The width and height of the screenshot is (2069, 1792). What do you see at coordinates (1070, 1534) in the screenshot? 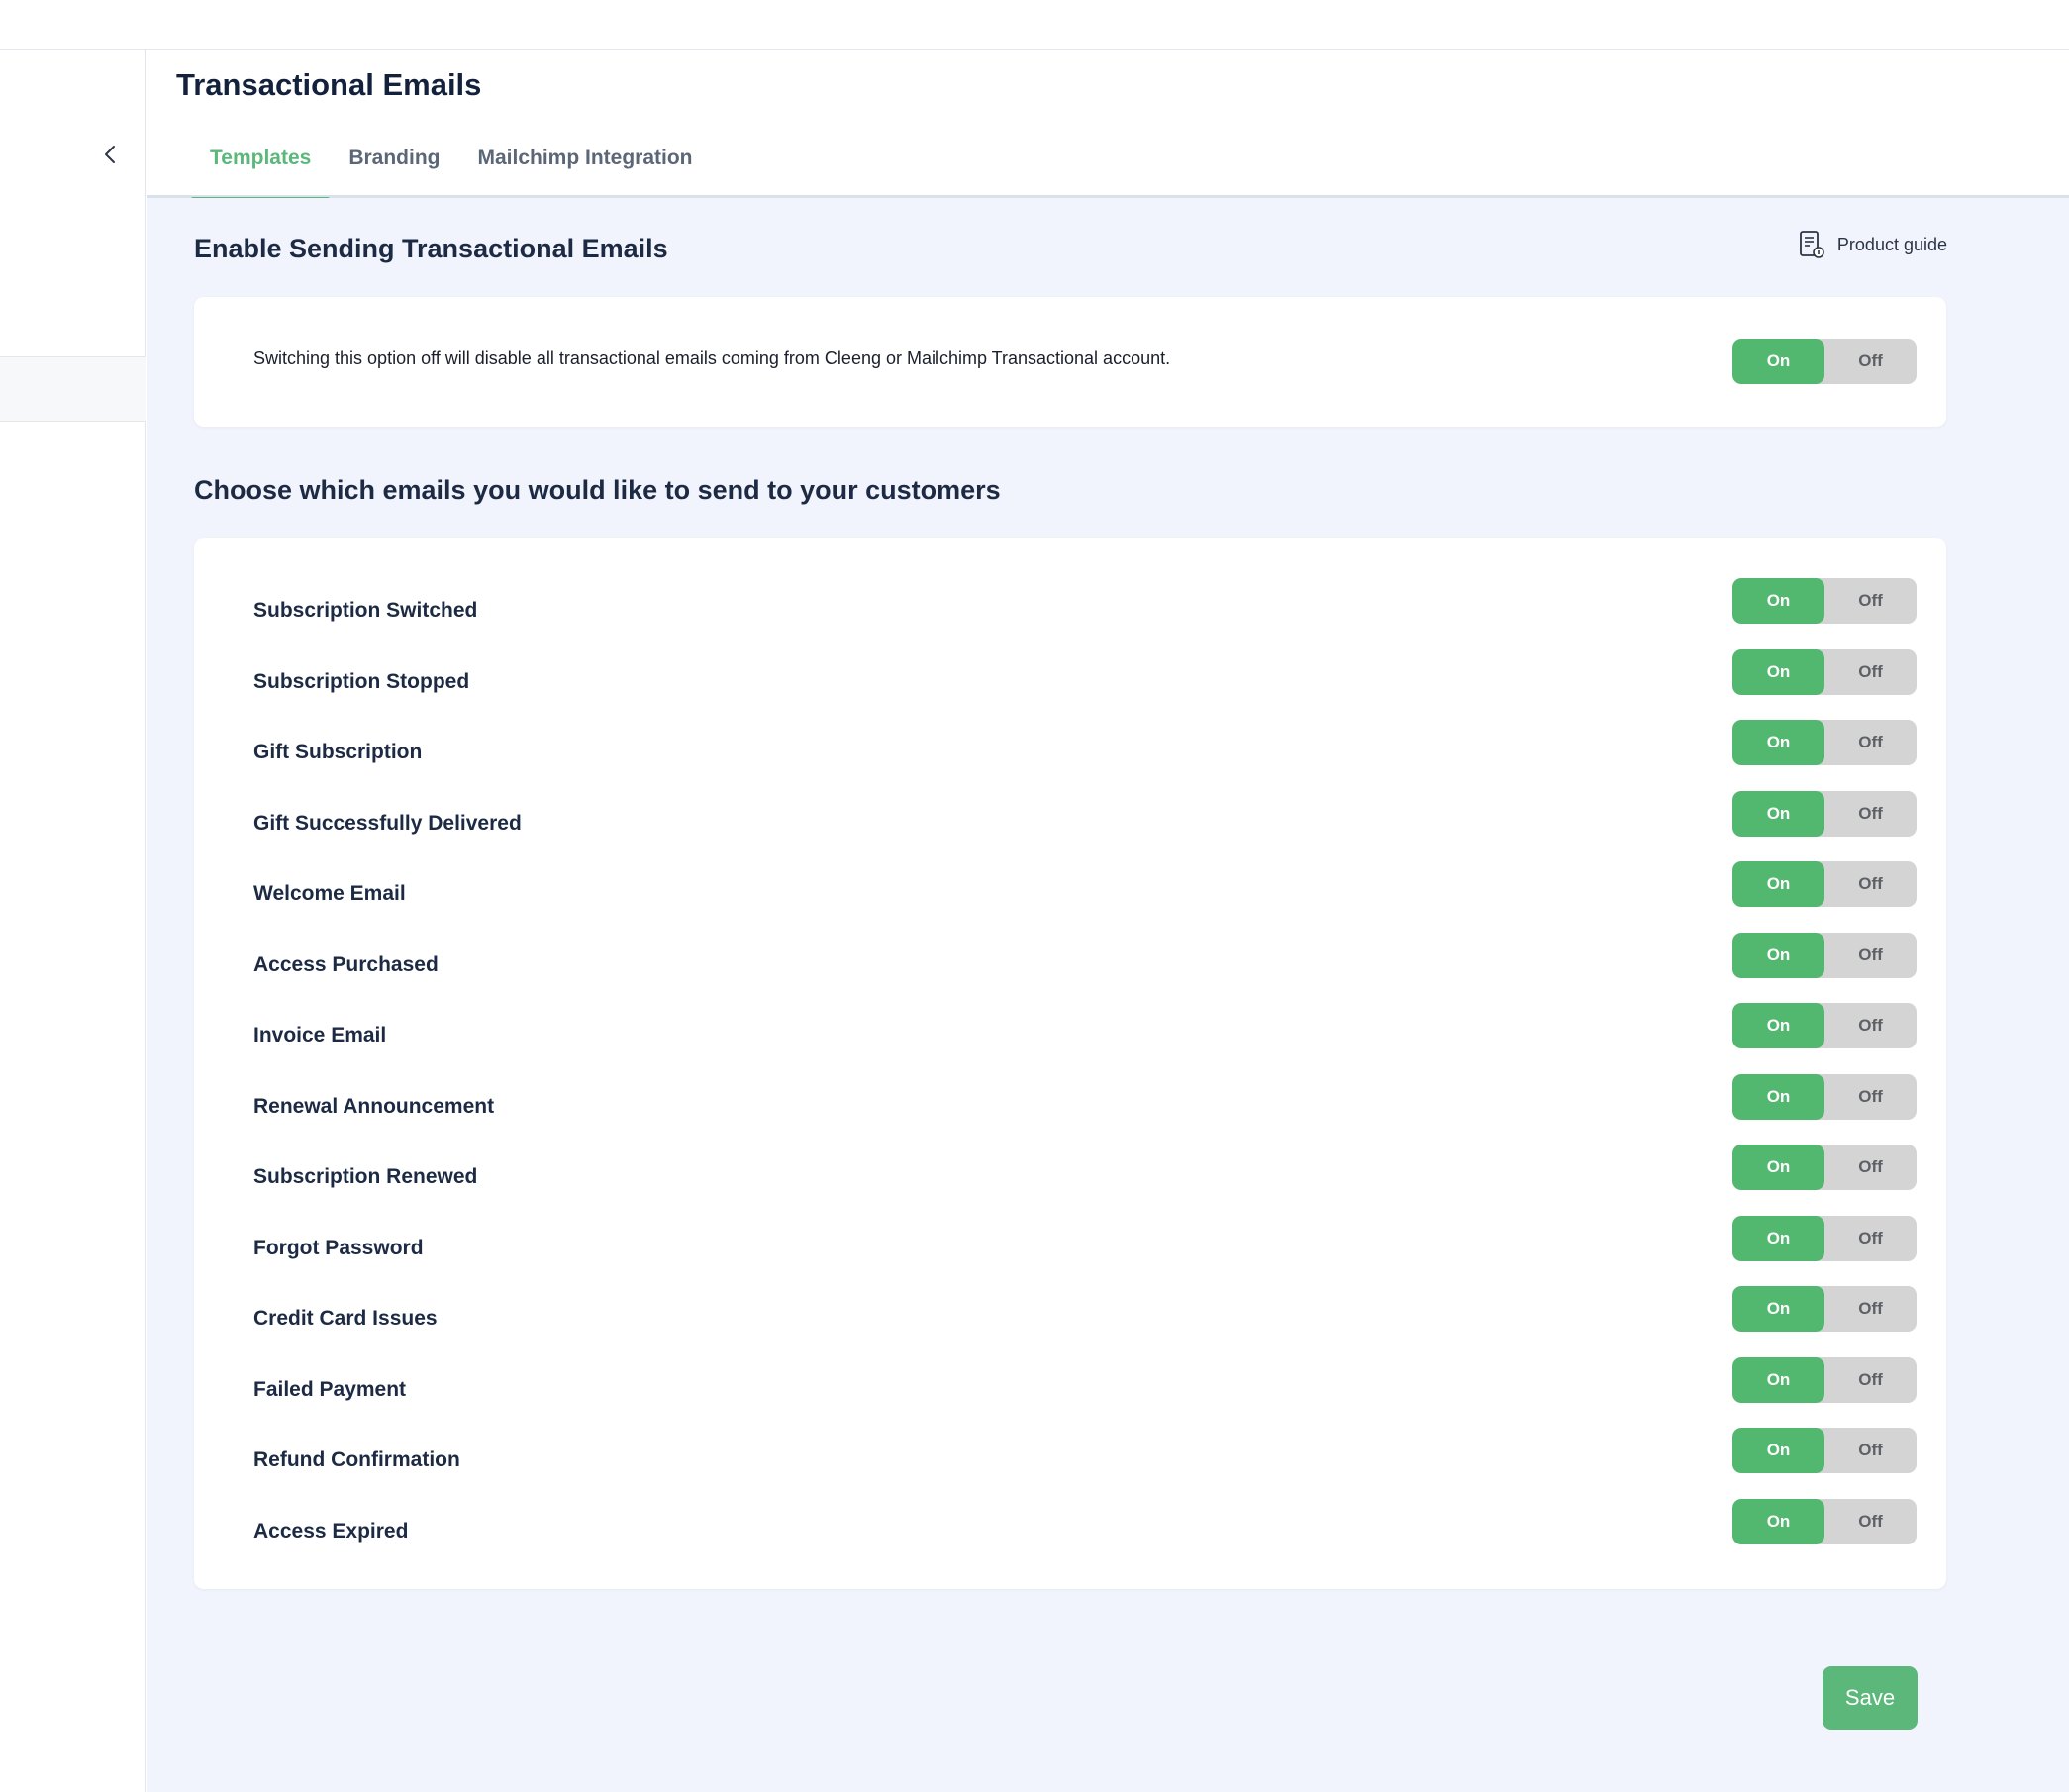
I see `email-toggle-row: Access Expired On Off` at bounding box center [1070, 1534].